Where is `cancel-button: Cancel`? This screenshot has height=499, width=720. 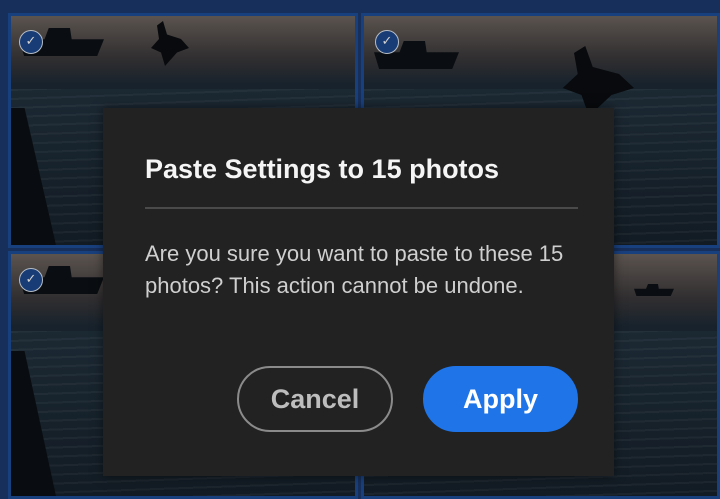
cancel-button: Cancel is located at coordinates (315, 399).